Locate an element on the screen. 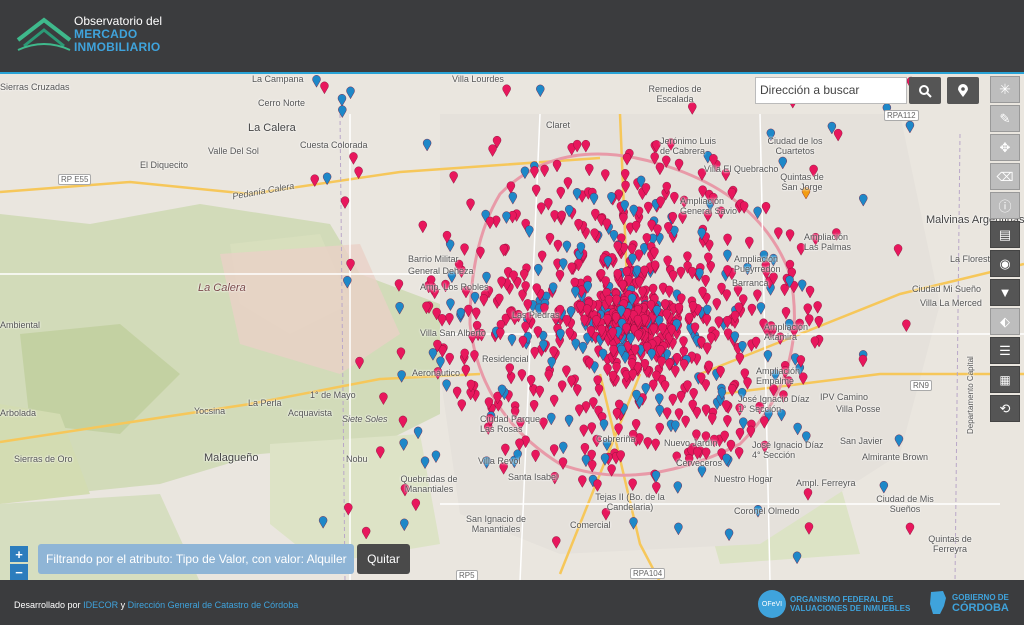 This screenshot has width=1024, height=625. tool-filter: ▼ is located at coordinates (1005, 292).